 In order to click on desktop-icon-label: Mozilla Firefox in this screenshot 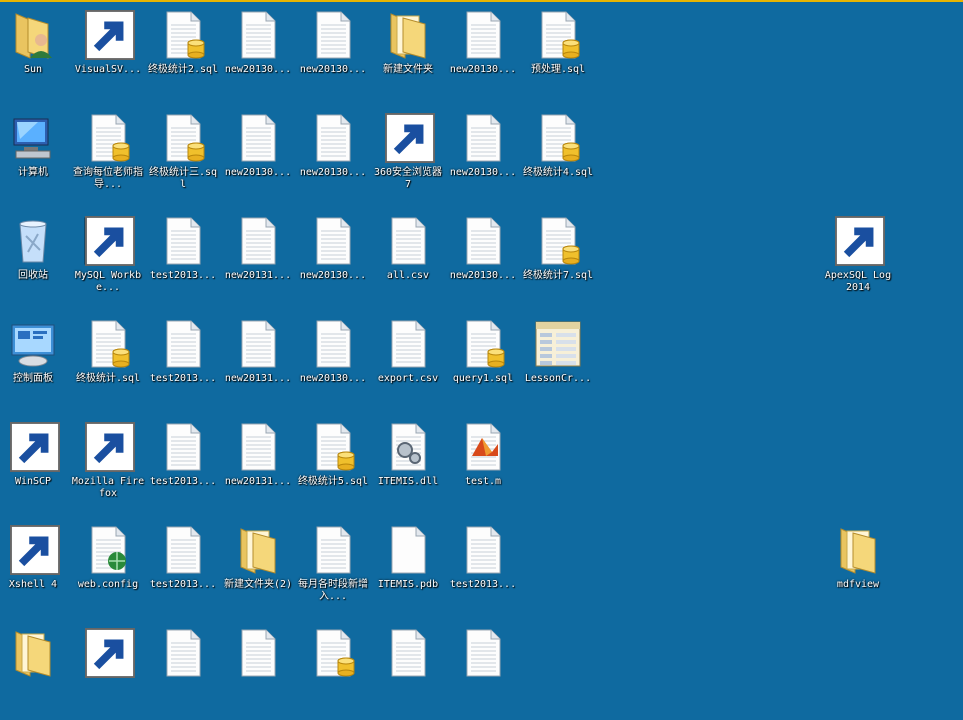, I will do `click(108, 487)`.